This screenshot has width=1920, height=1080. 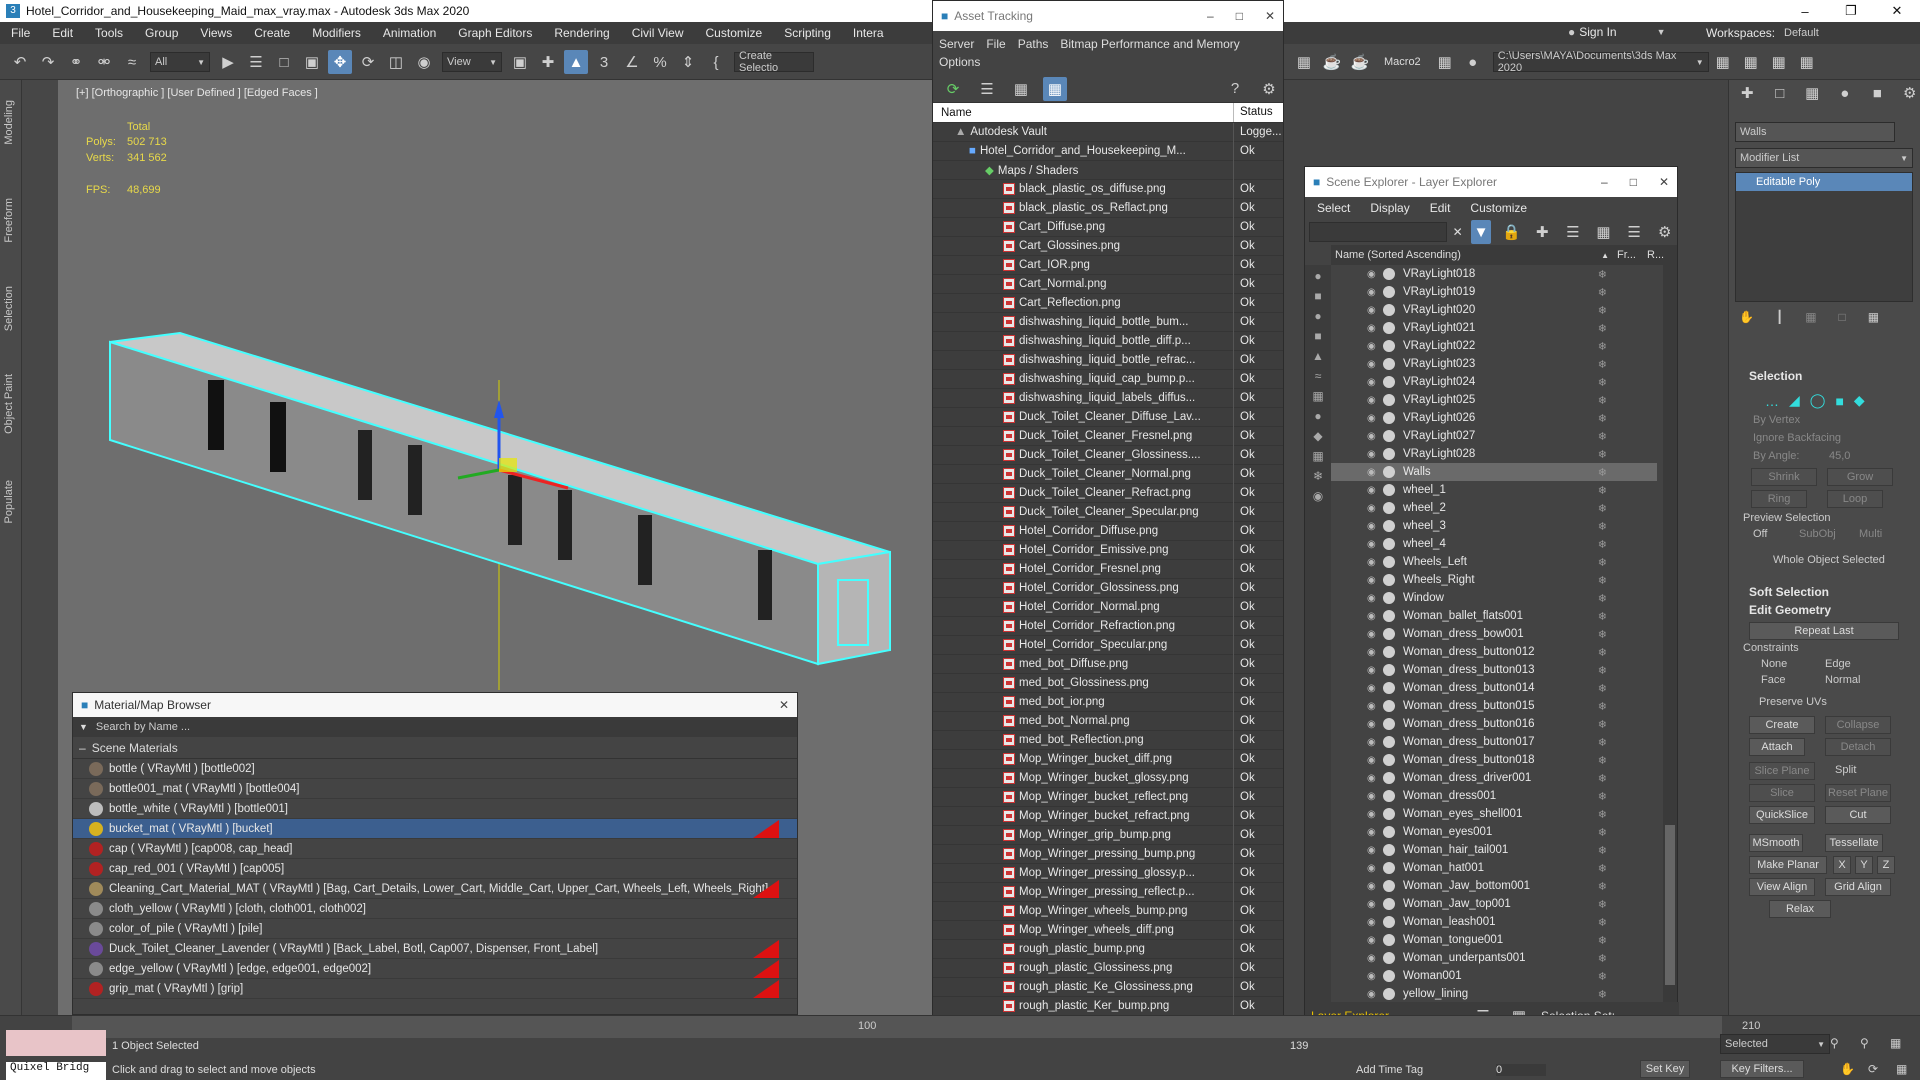 I want to click on keyboard-shortcut-override-icon: ▲, so click(x=576, y=62).